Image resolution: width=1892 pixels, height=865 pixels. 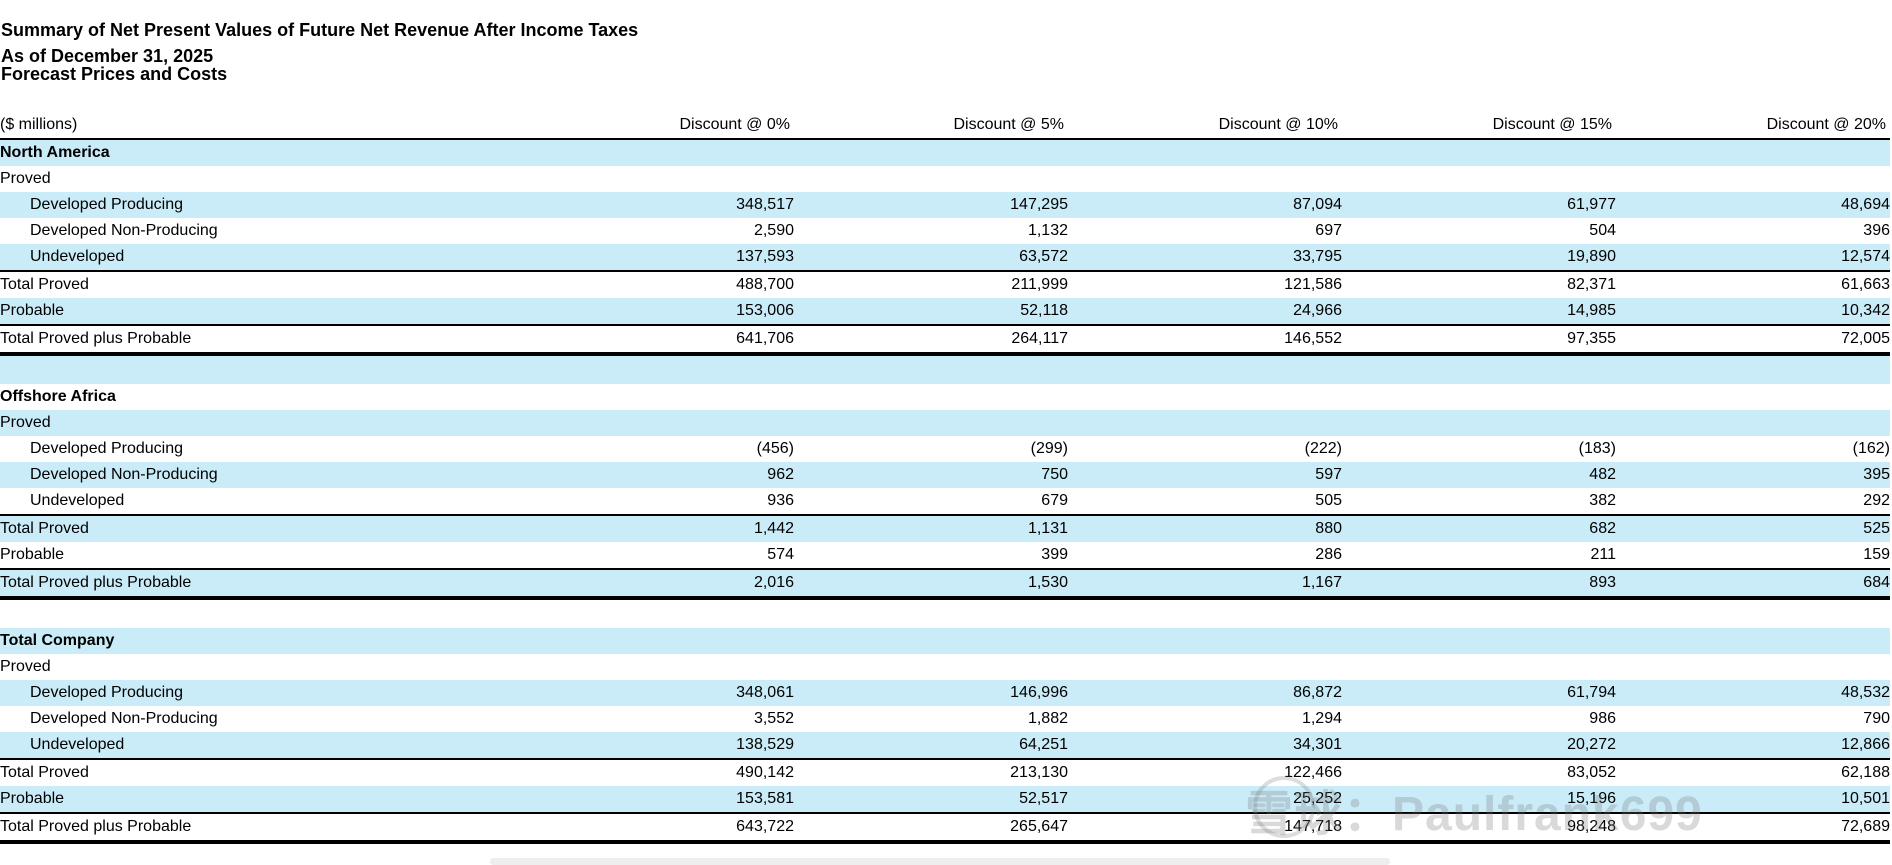 What do you see at coordinates (657, 528) in the screenshot?
I see `value-cell: 1,442` at bounding box center [657, 528].